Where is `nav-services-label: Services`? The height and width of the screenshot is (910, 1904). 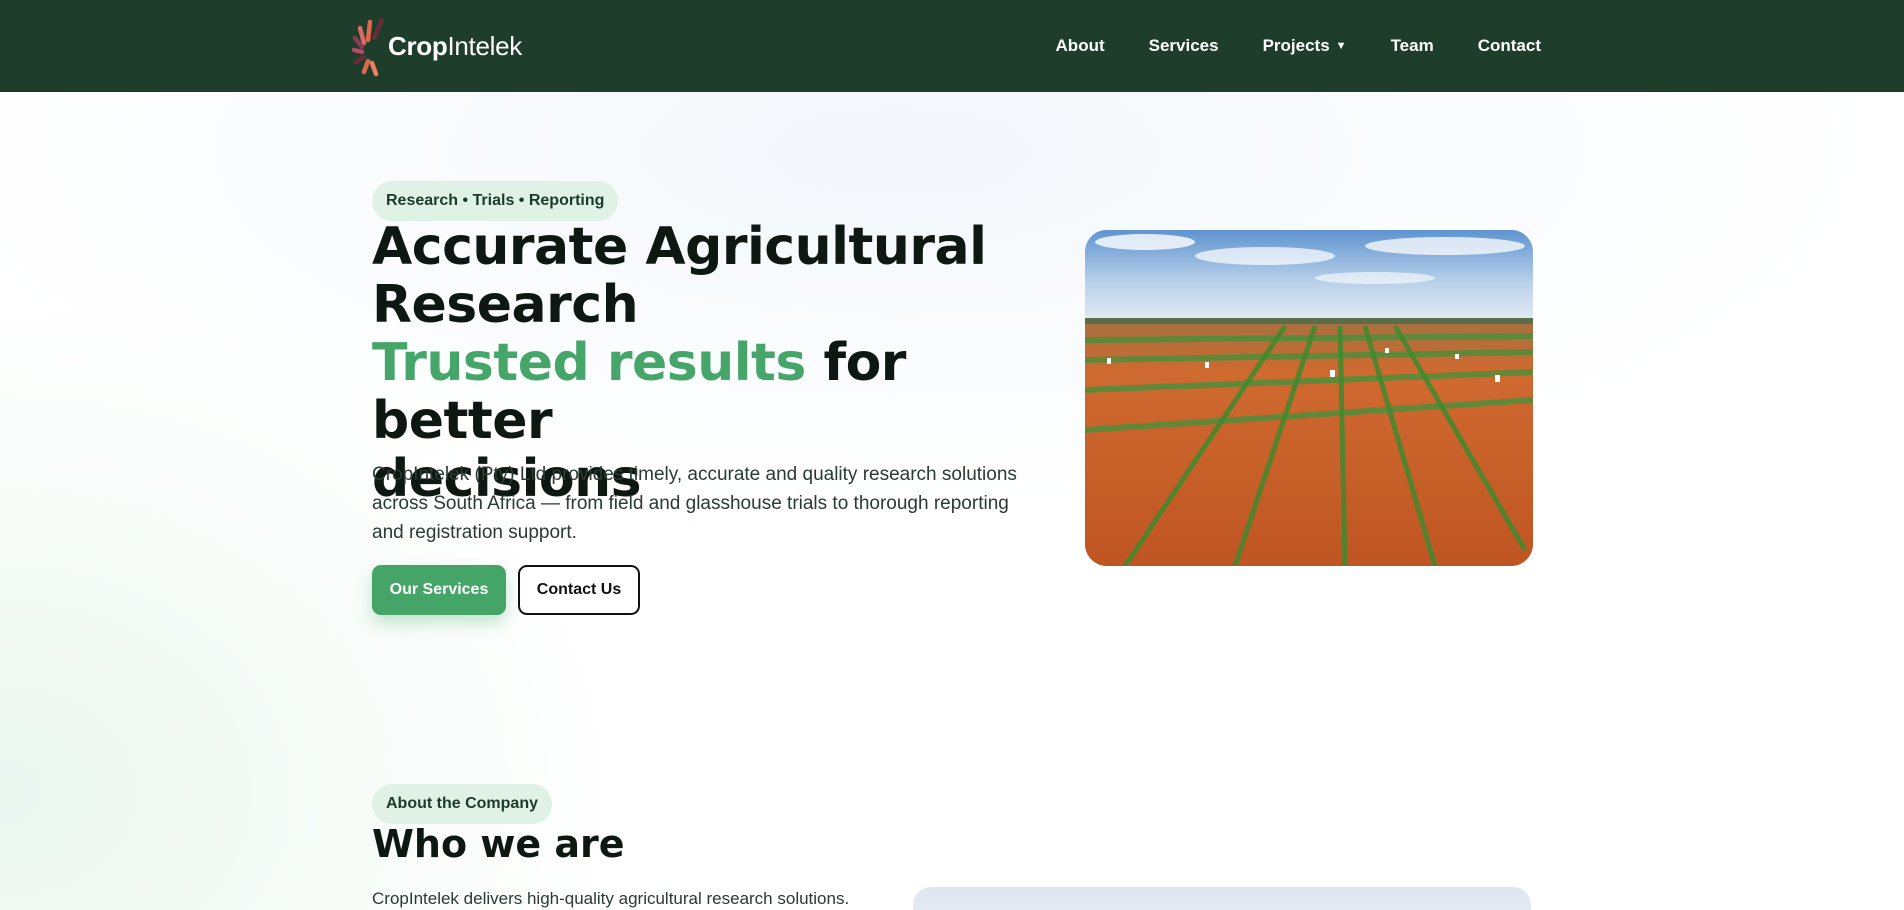
nav-services-label: Services is located at coordinates (1183, 45).